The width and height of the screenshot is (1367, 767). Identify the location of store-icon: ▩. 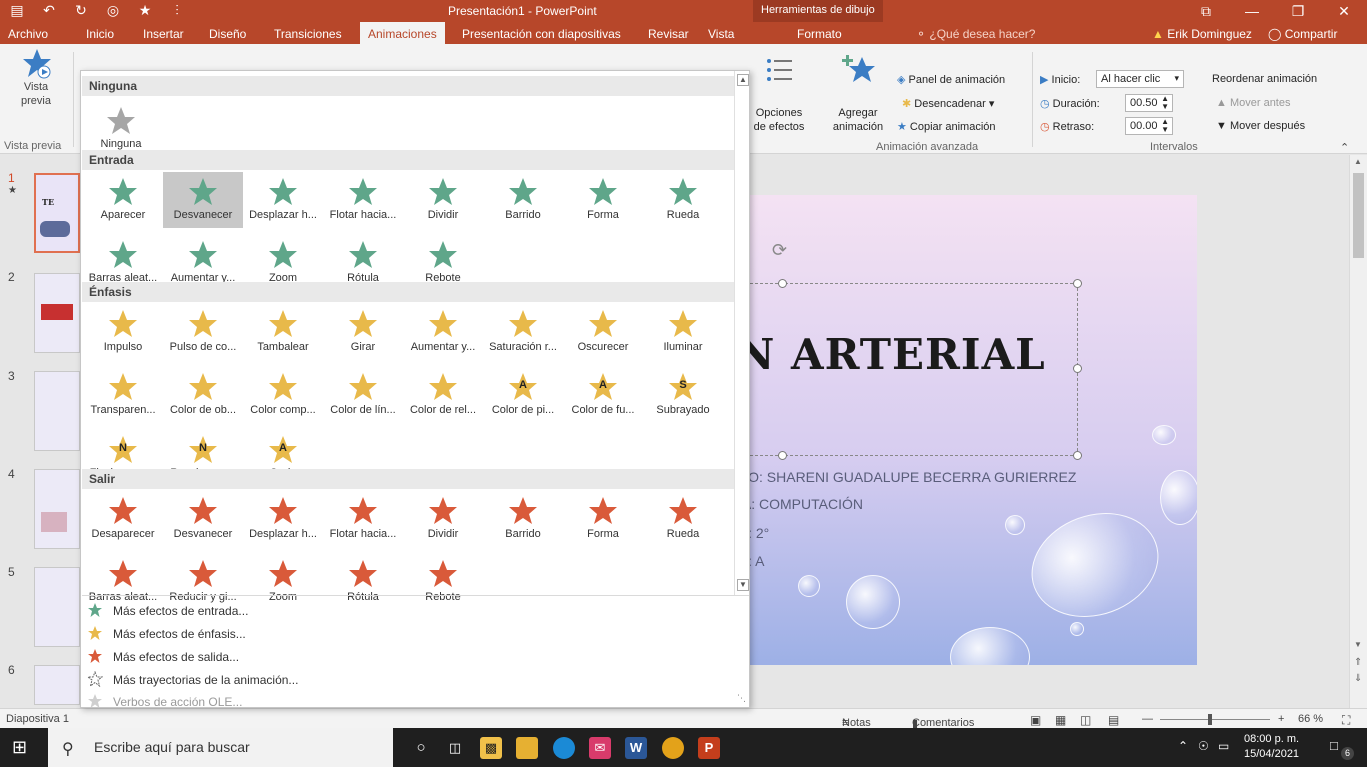
(491, 748).